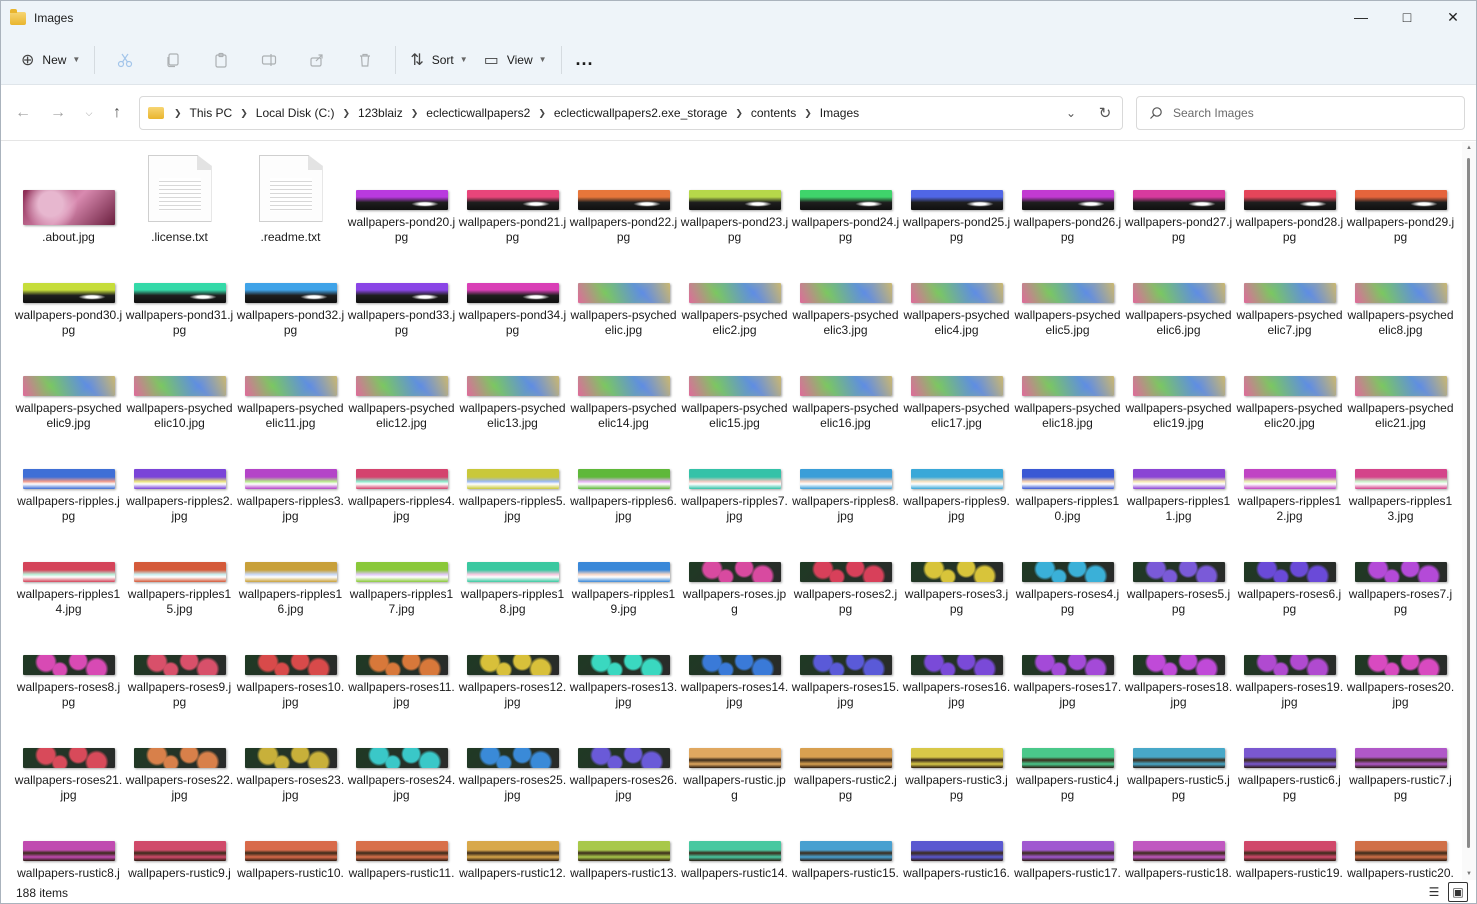 The image size is (1477, 904). Describe the element at coordinates (179, 663) in the screenshot. I see `file-item: wallpapers-roses9.jpg` at that location.